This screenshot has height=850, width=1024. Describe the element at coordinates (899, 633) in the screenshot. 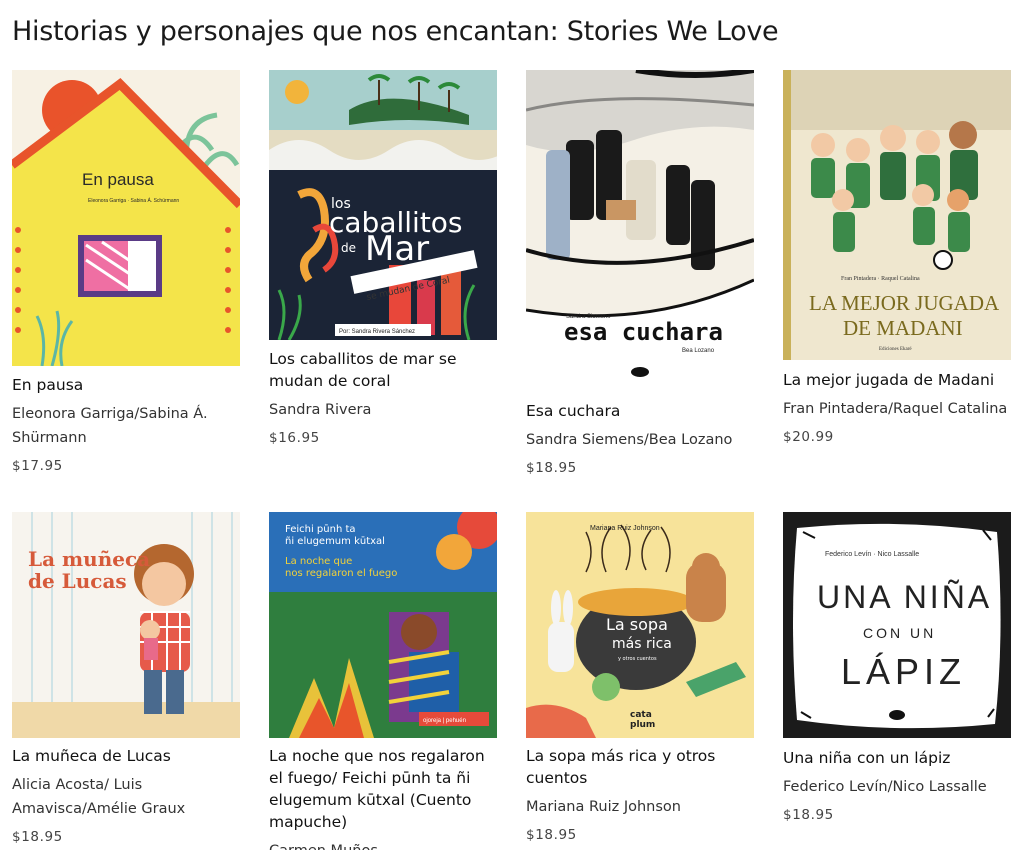

I see `cover-title-2: CON UN` at that location.